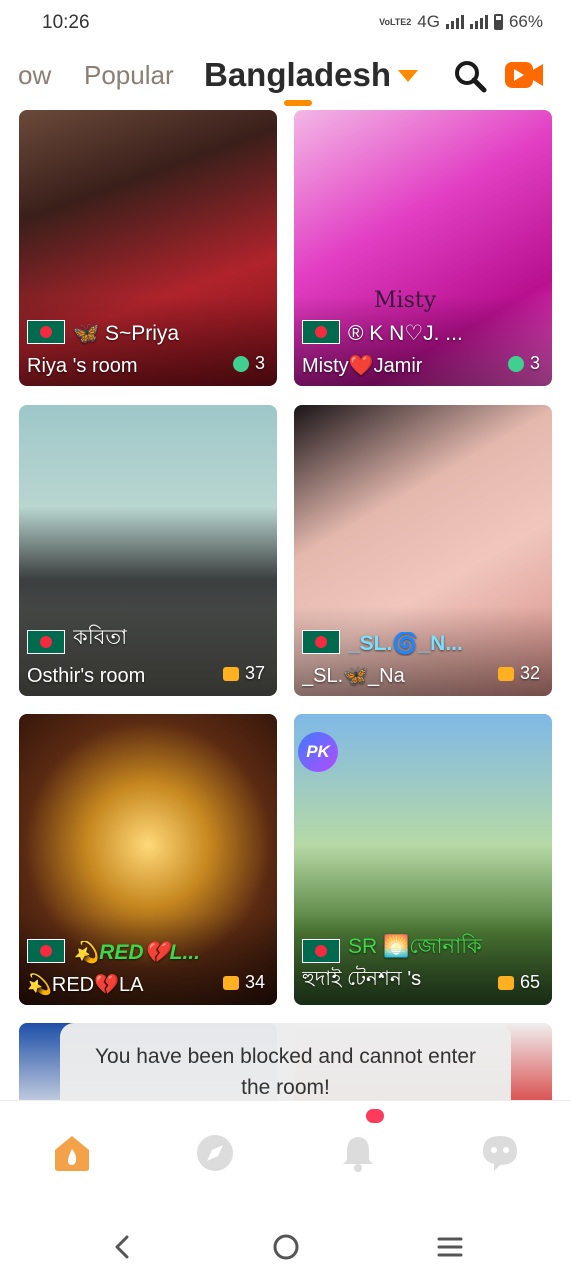 Image resolution: width=571 pixels, height=1280 pixels. What do you see at coordinates (362, 366) in the screenshot?
I see `room-title: Misty❤️Jamir` at bounding box center [362, 366].